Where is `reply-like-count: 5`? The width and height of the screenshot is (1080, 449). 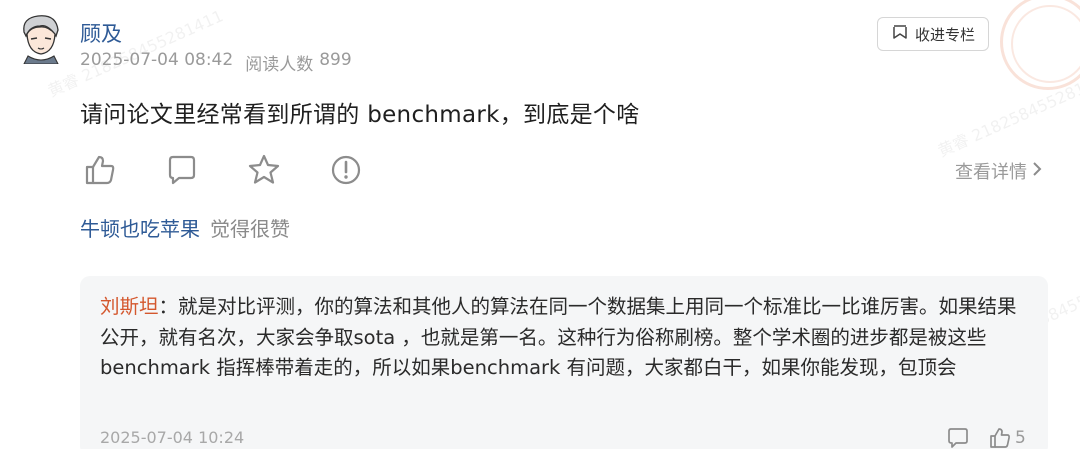 reply-like-count: 5 is located at coordinates (1020, 438).